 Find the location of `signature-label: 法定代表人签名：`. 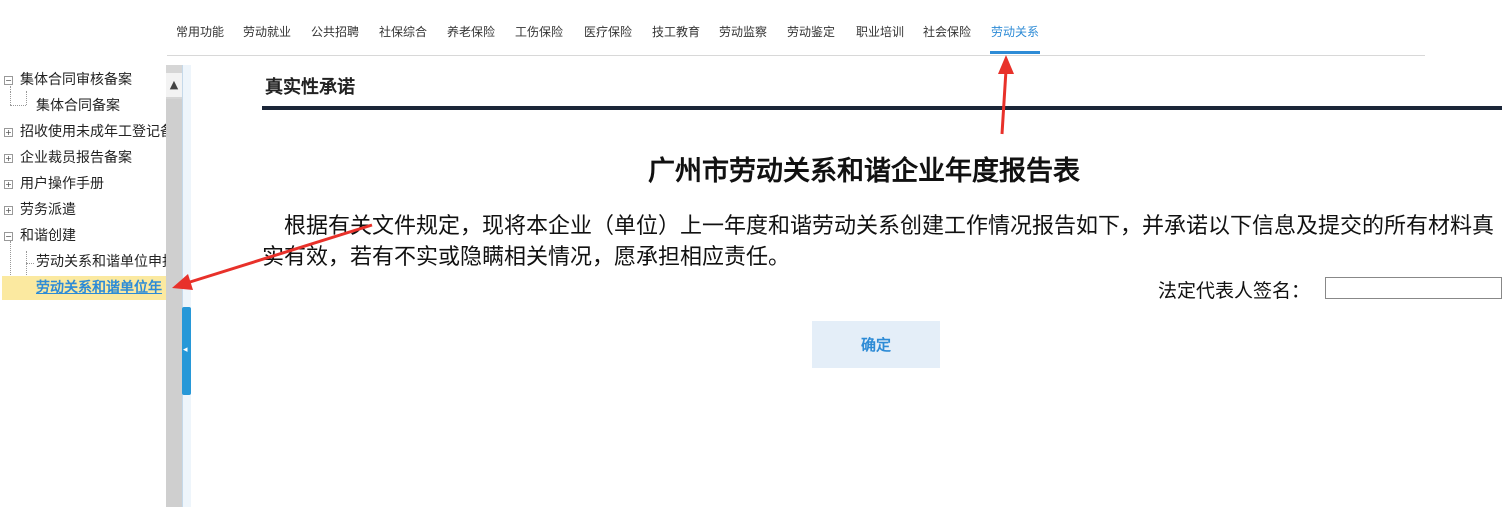

signature-label: 法定代表人签名： is located at coordinates (1234, 291).